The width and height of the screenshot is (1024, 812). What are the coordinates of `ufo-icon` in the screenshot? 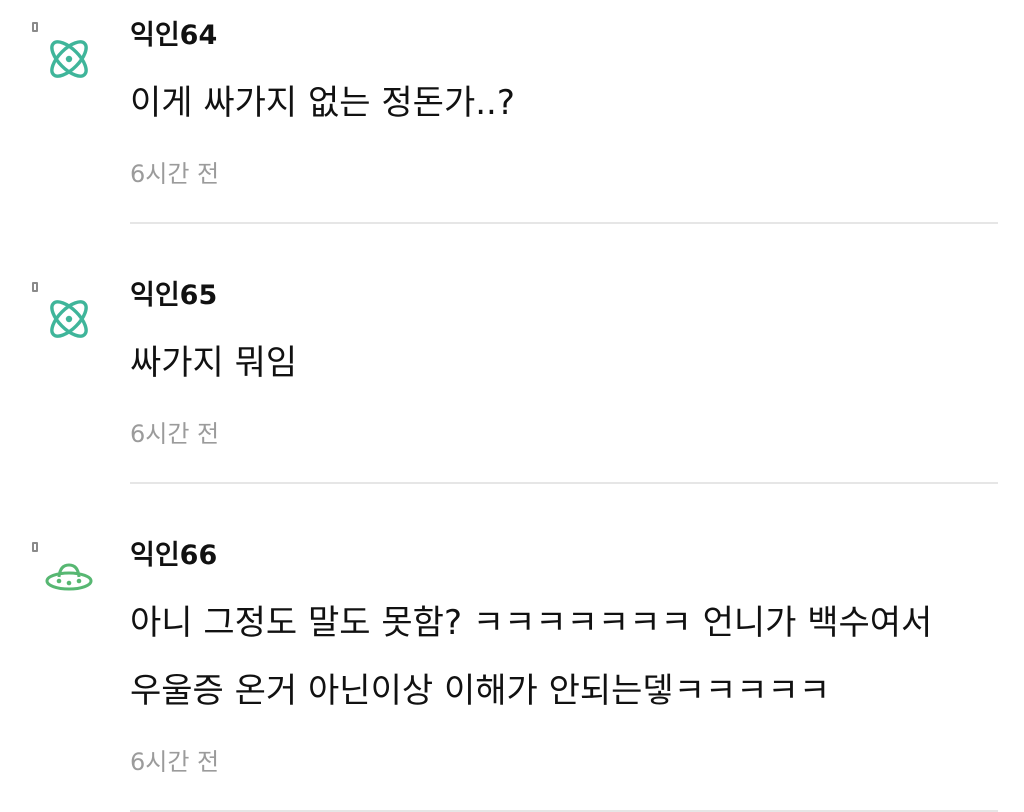 It's located at (69, 577).